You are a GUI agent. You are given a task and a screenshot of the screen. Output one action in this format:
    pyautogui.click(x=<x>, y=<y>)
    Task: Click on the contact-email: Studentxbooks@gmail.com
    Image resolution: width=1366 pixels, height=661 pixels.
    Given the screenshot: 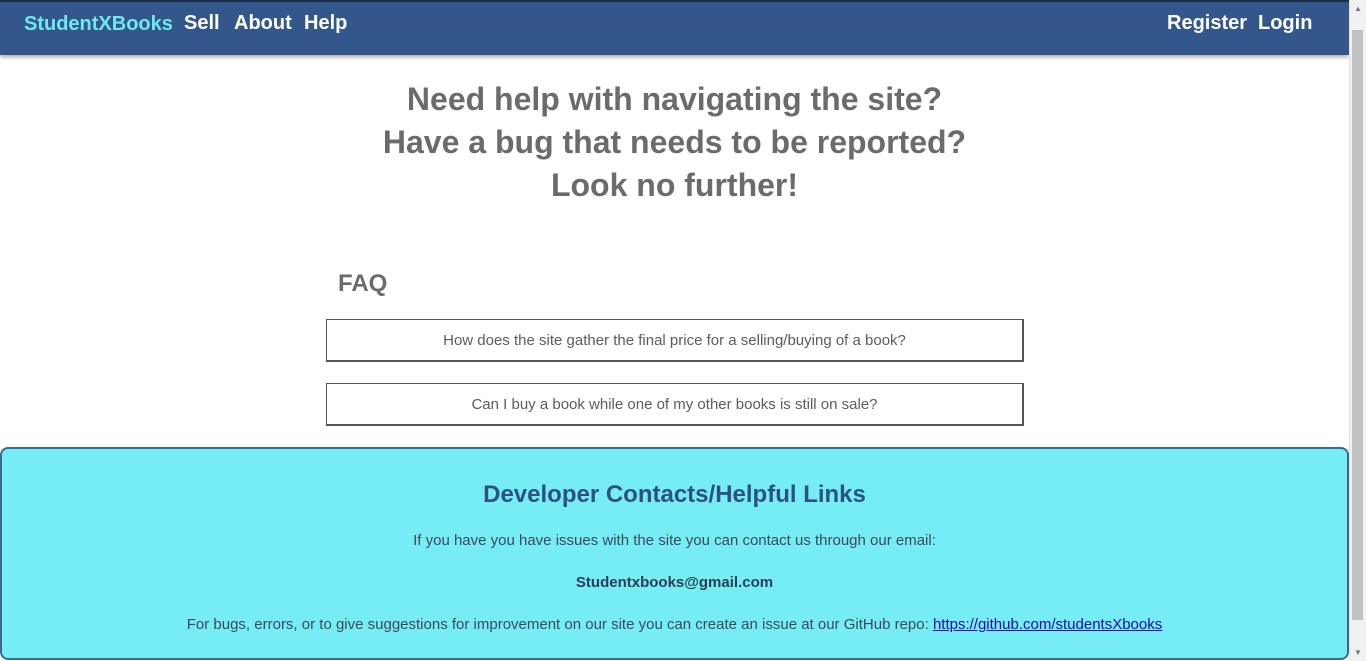 What is the action you would take?
    pyautogui.click(x=674, y=582)
    